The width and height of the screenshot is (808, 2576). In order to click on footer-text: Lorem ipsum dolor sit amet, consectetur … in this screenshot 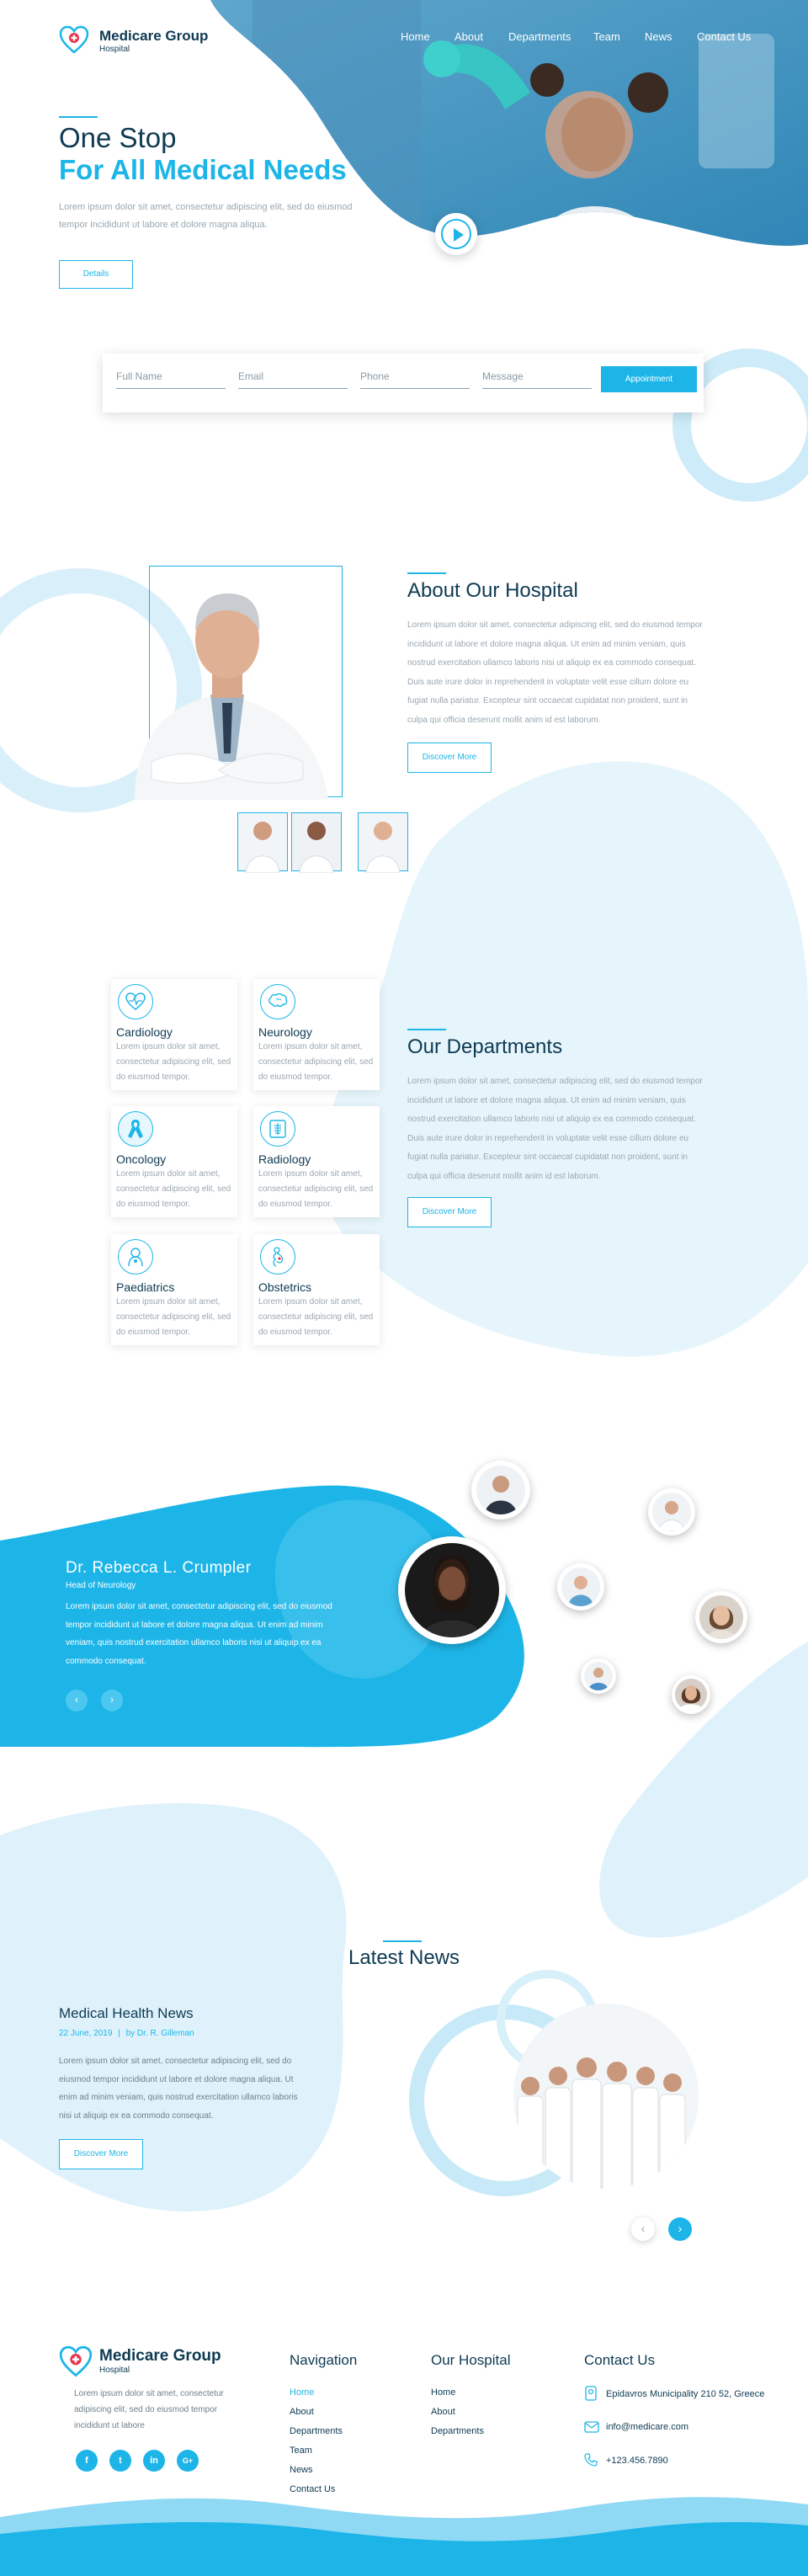, I will do `click(149, 2410)`.